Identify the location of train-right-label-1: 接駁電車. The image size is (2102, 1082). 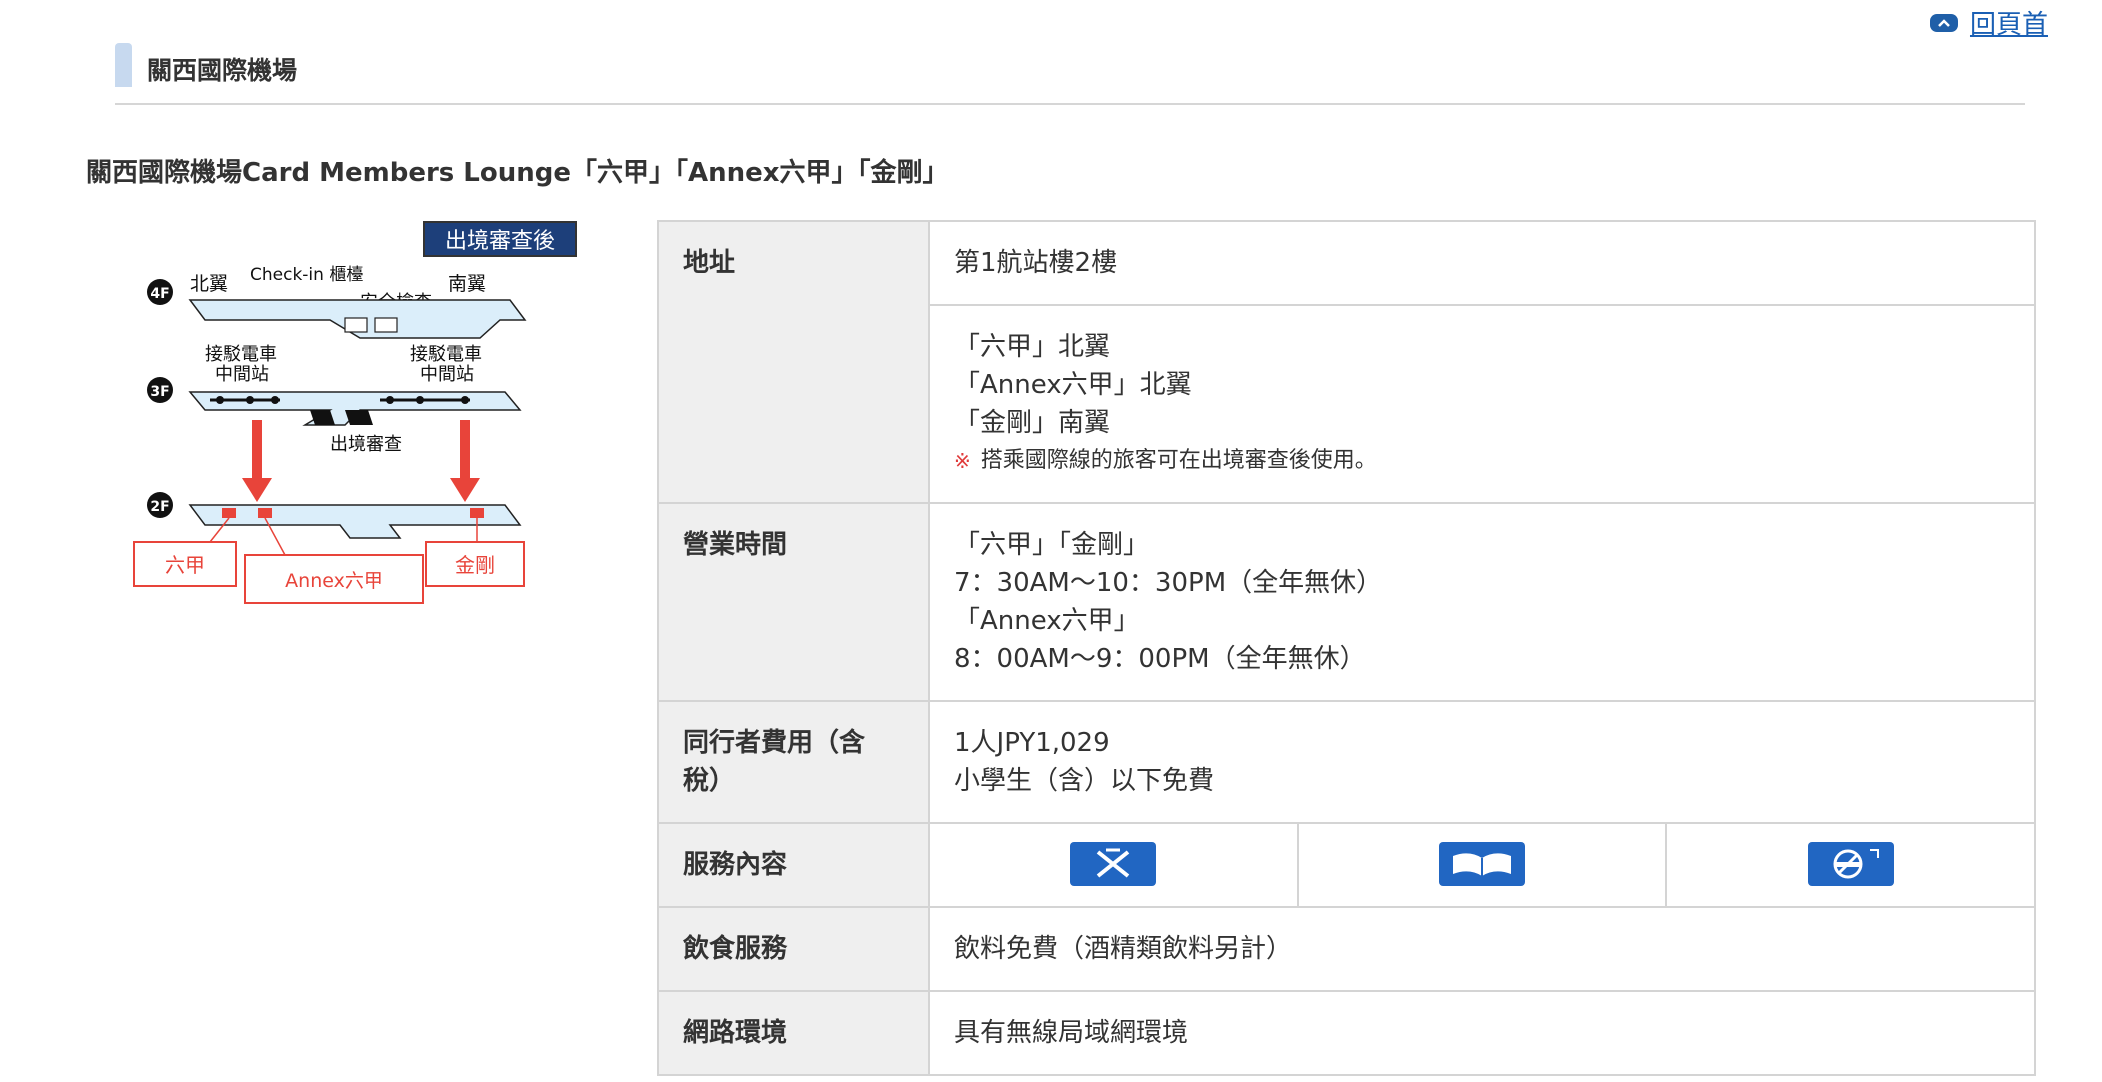
(446, 354).